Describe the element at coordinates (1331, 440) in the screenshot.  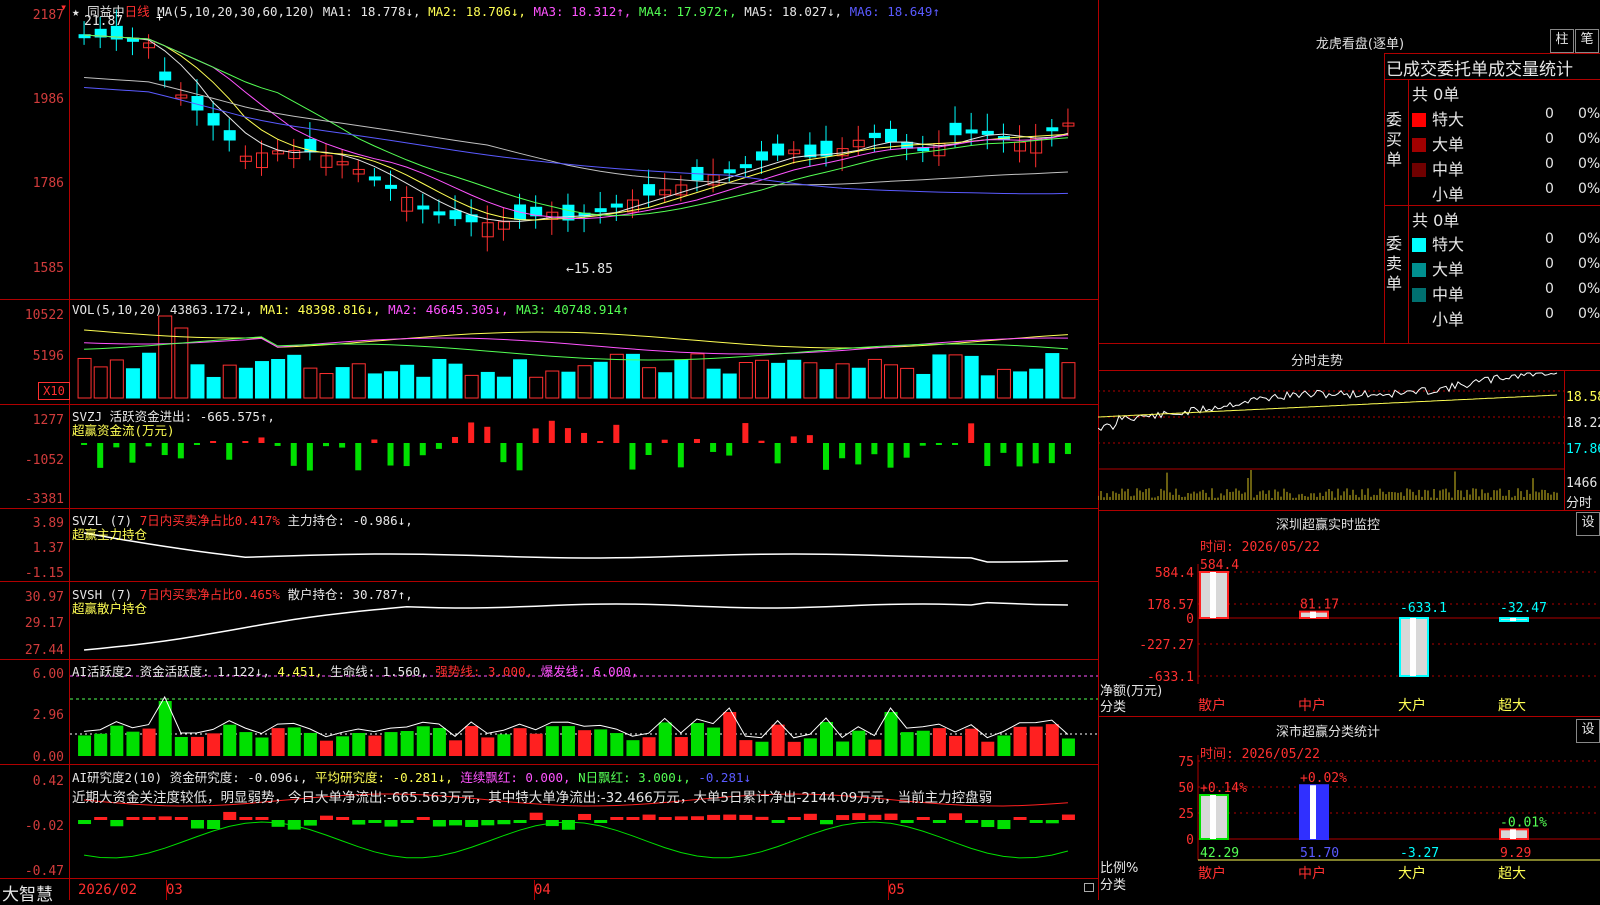
I see `intraday-chart` at that location.